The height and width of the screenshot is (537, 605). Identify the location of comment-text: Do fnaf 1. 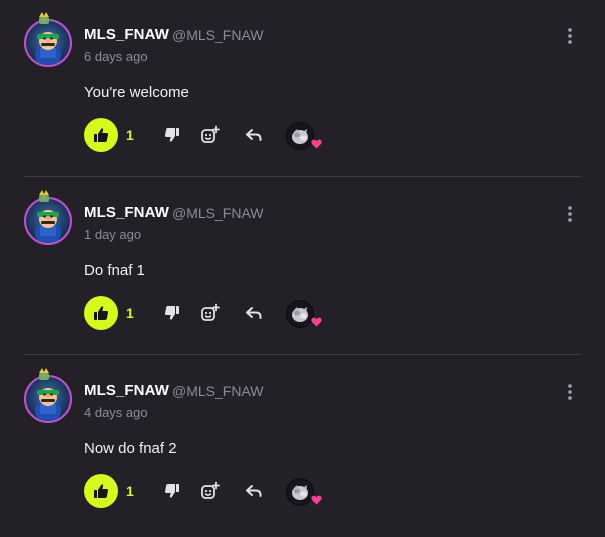
(114, 270).